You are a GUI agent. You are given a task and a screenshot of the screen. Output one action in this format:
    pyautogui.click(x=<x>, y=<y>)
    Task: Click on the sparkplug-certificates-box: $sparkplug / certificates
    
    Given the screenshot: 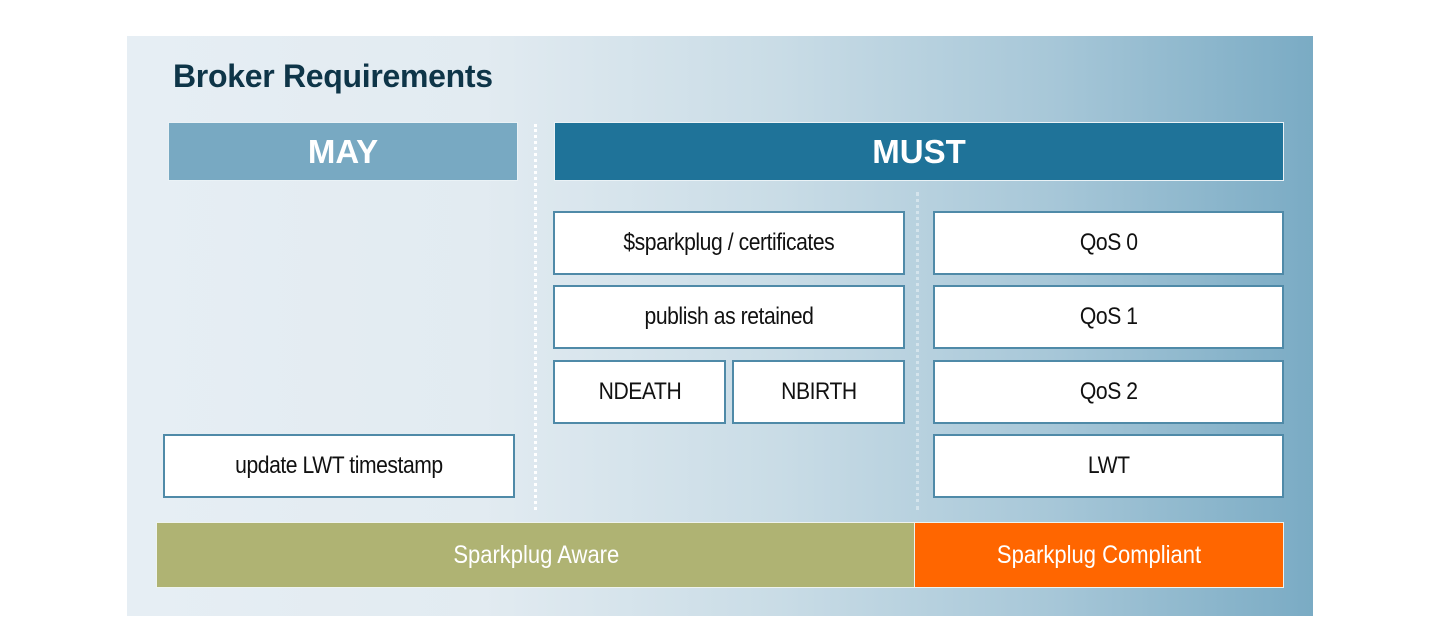 What is the action you would take?
    pyautogui.click(x=729, y=243)
    